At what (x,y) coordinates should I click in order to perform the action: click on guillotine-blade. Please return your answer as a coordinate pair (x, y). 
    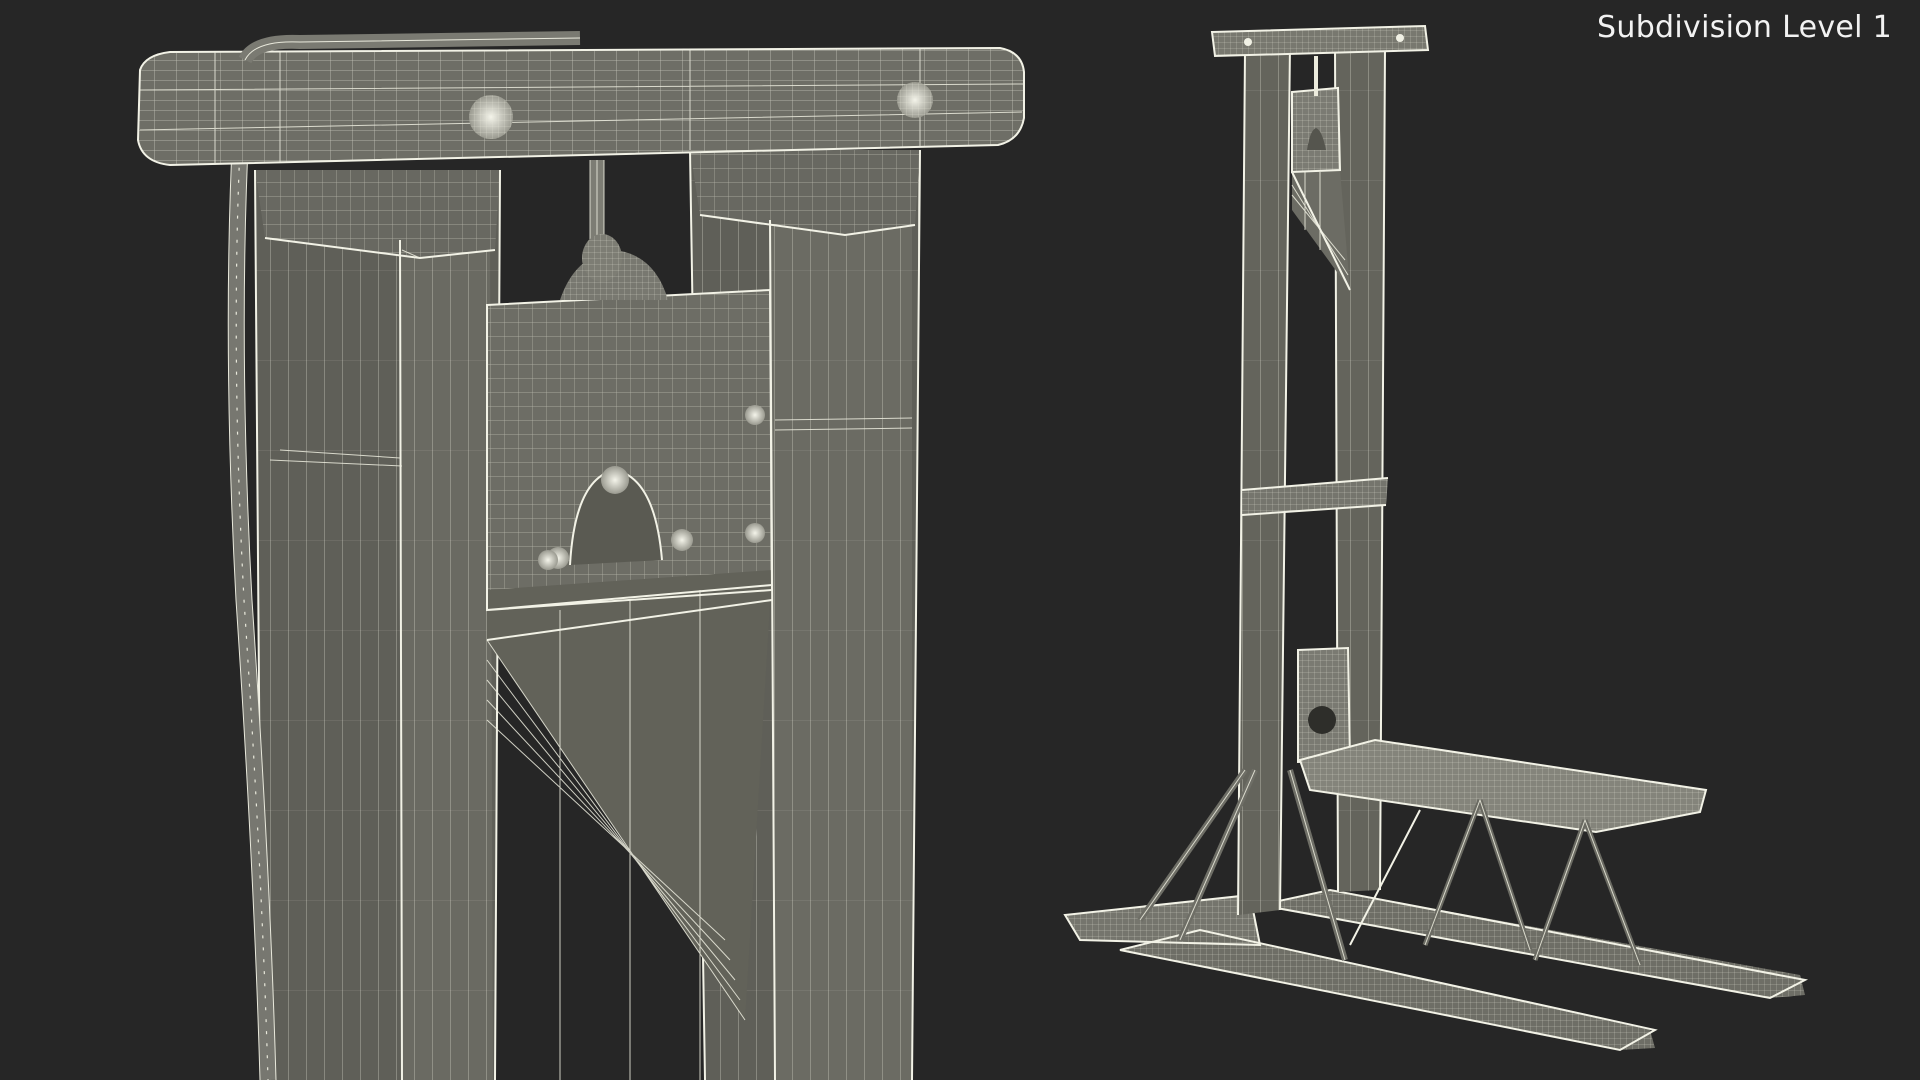
    Looking at the image, I should click on (630, 665).